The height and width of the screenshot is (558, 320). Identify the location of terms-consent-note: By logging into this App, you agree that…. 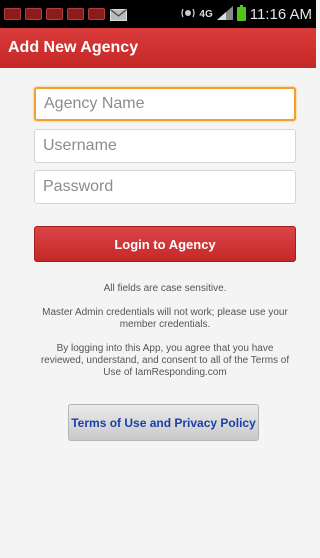
(165, 360).